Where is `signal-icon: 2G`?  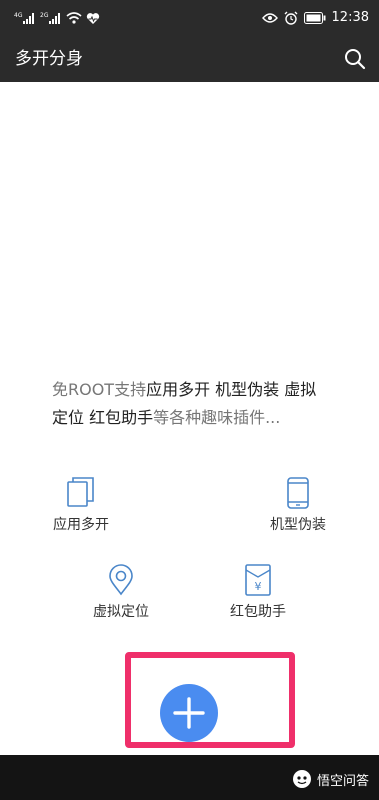 signal-icon: 2G is located at coordinates (50, 18).